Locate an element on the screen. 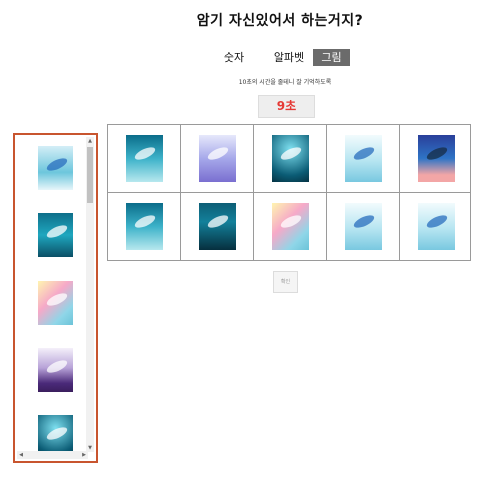 Image resolution: width=500 pixels, height=500 pixels. whale-abyss-painting is located at coordinates (217, 226).